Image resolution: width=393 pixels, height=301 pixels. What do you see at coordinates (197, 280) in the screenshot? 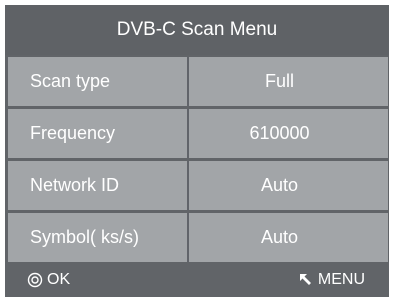
I see `footer-hints: OK MENU` at bounding box center [197, 280].